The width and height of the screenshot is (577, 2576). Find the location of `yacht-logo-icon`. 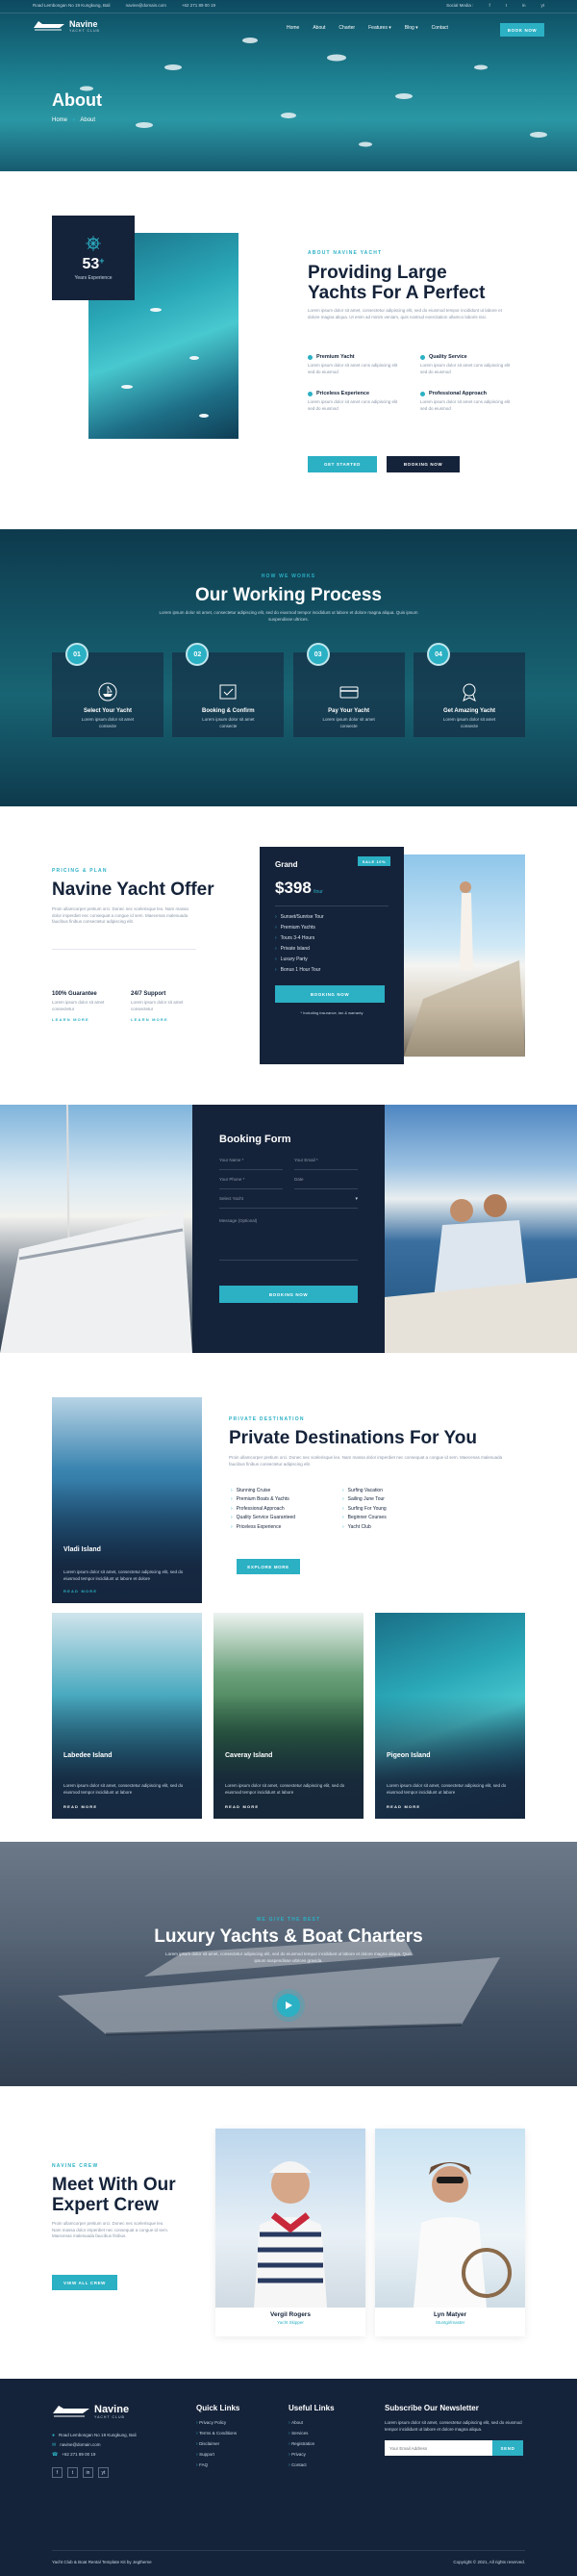

yacht-logo-icon is located at coordinates (49, 26).